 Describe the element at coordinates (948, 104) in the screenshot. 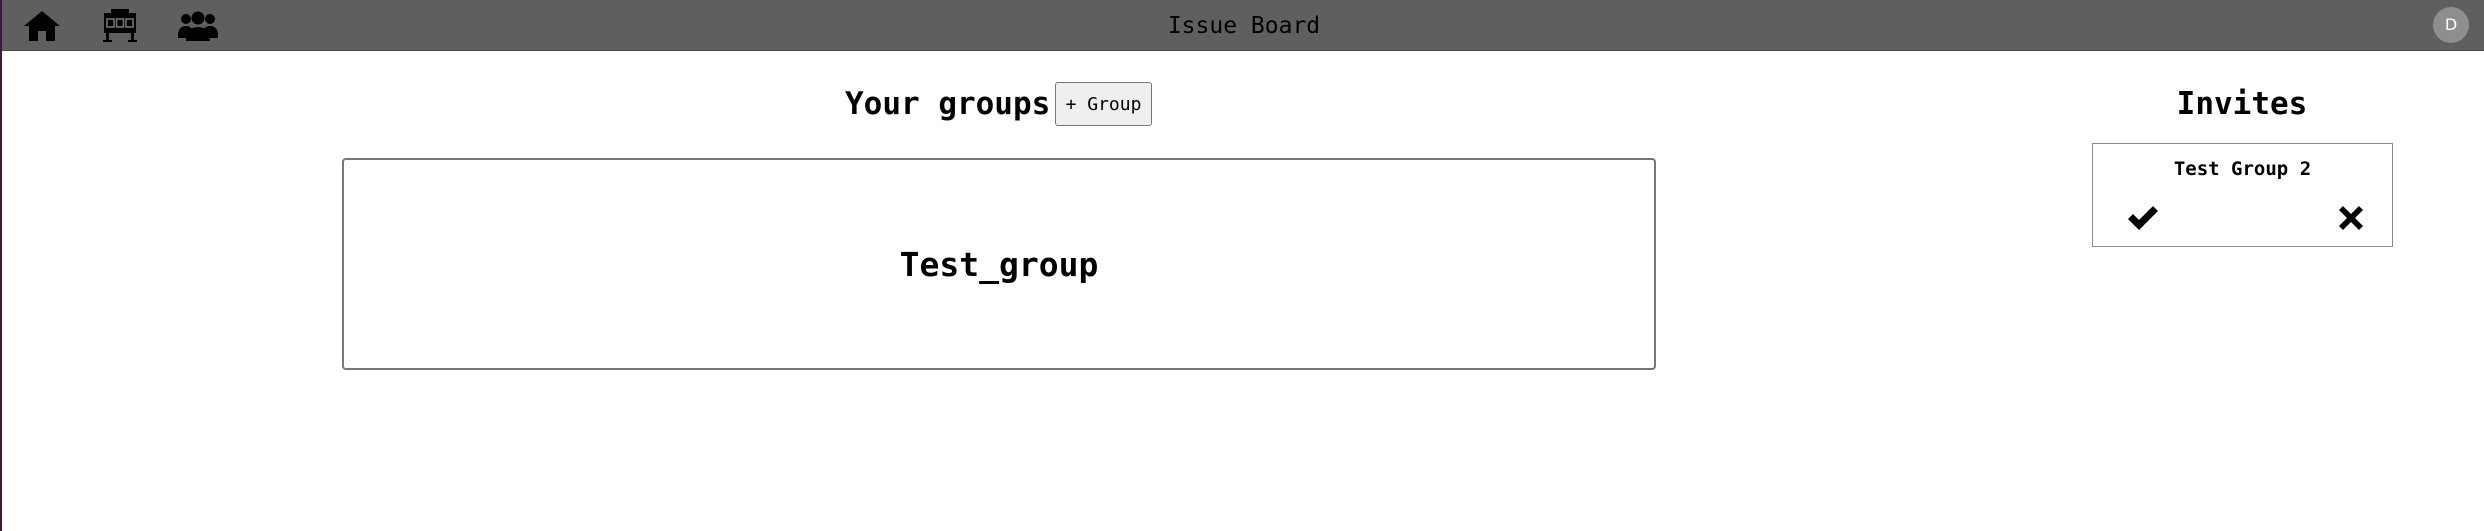

I see `groups-heading: Your groups` at that location.